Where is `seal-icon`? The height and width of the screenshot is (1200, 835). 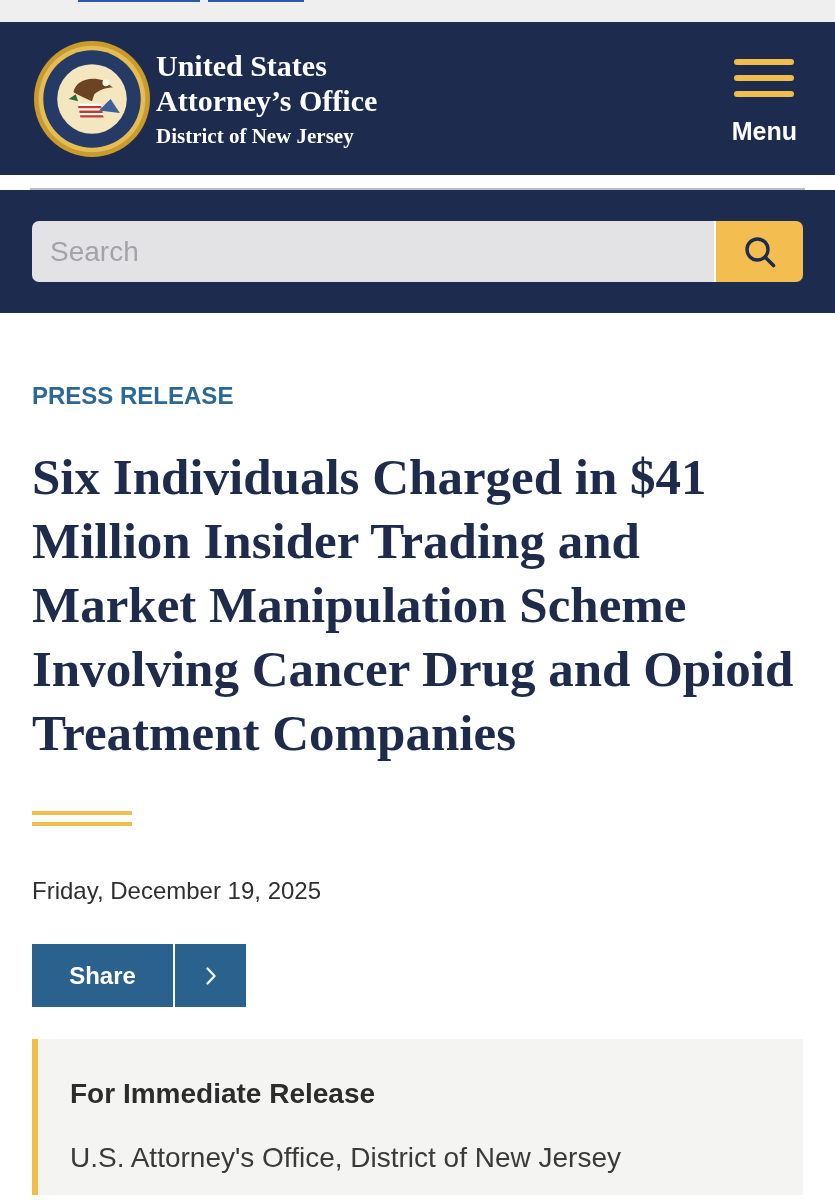
seal-icon is located at coordinates (92, 98).